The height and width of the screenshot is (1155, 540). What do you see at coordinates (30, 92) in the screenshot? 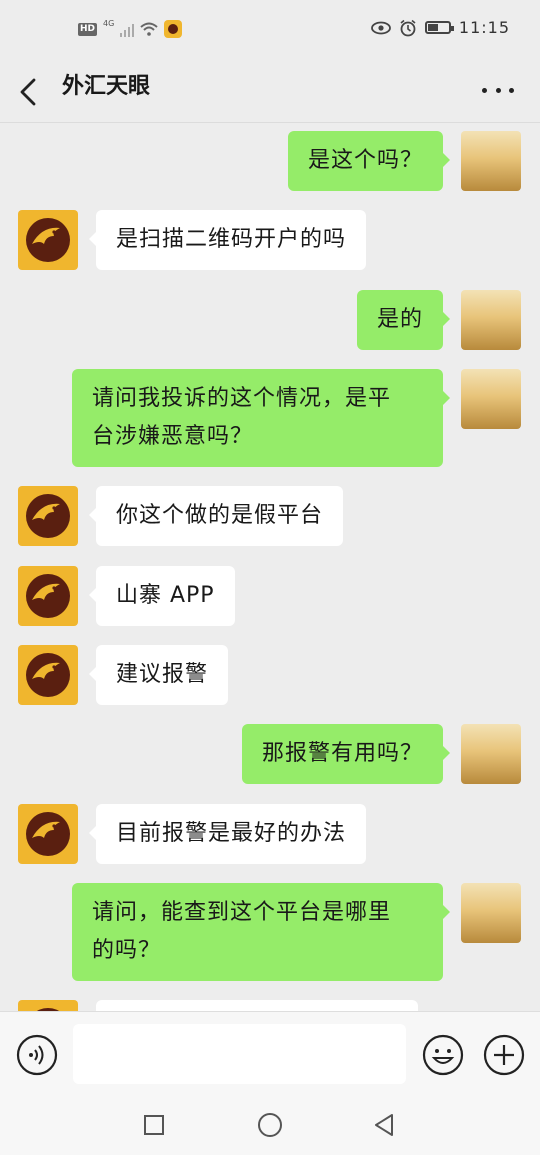
I see `back-icon` at bounding box center [30, 92].